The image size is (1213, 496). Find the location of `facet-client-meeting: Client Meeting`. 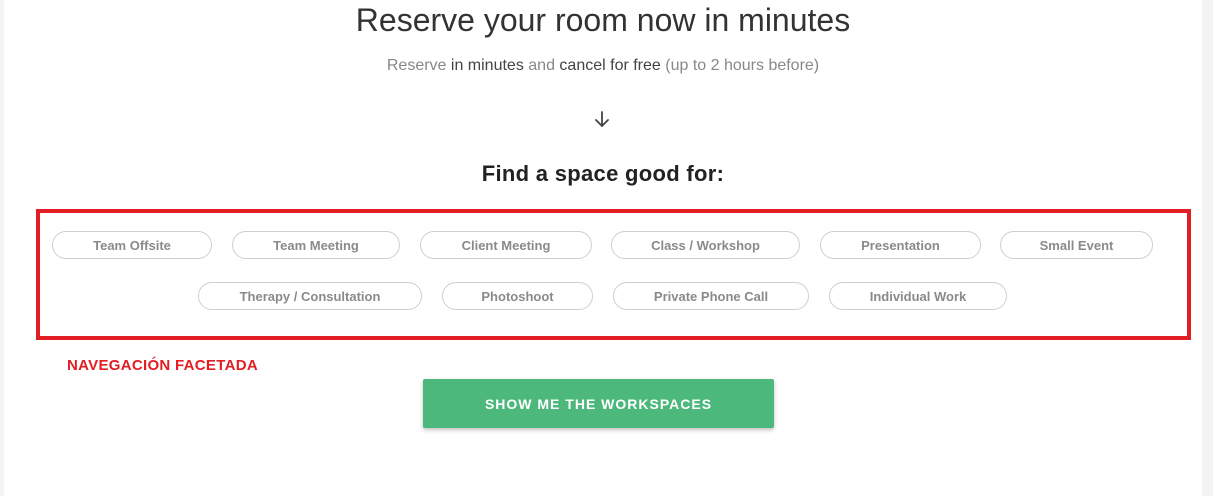

facet-client-meeting: Client Meeting is located at coordinates (506, 245).